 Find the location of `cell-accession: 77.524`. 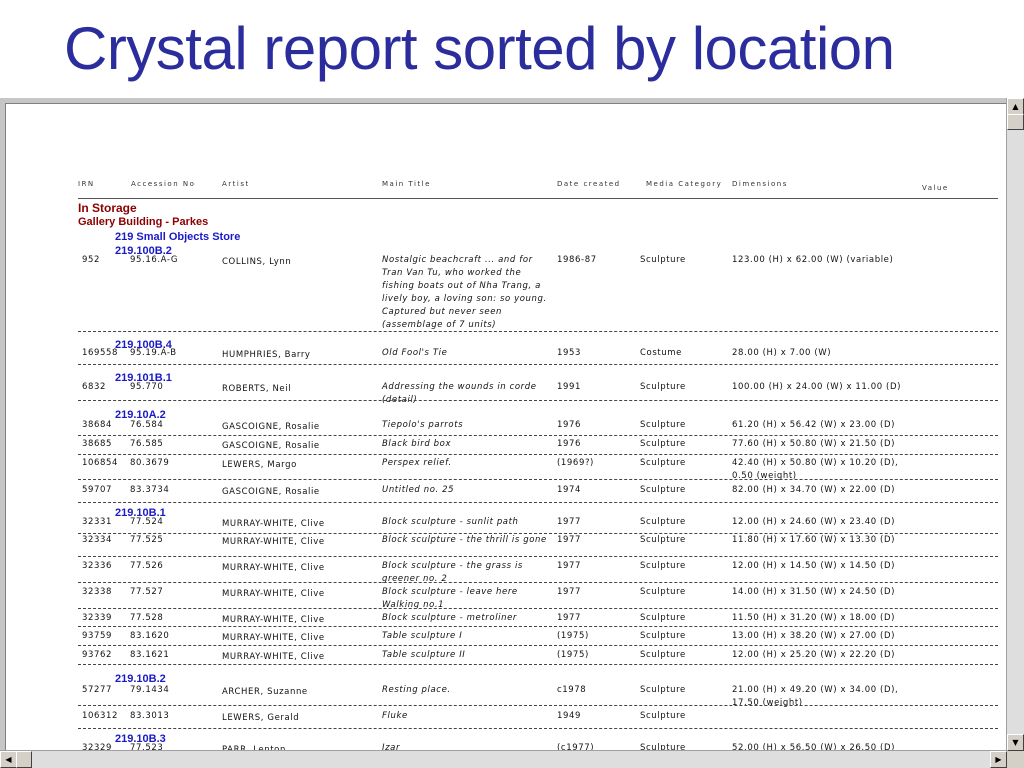

cell-accession: 77.524 is located at coordinates (147, 522).